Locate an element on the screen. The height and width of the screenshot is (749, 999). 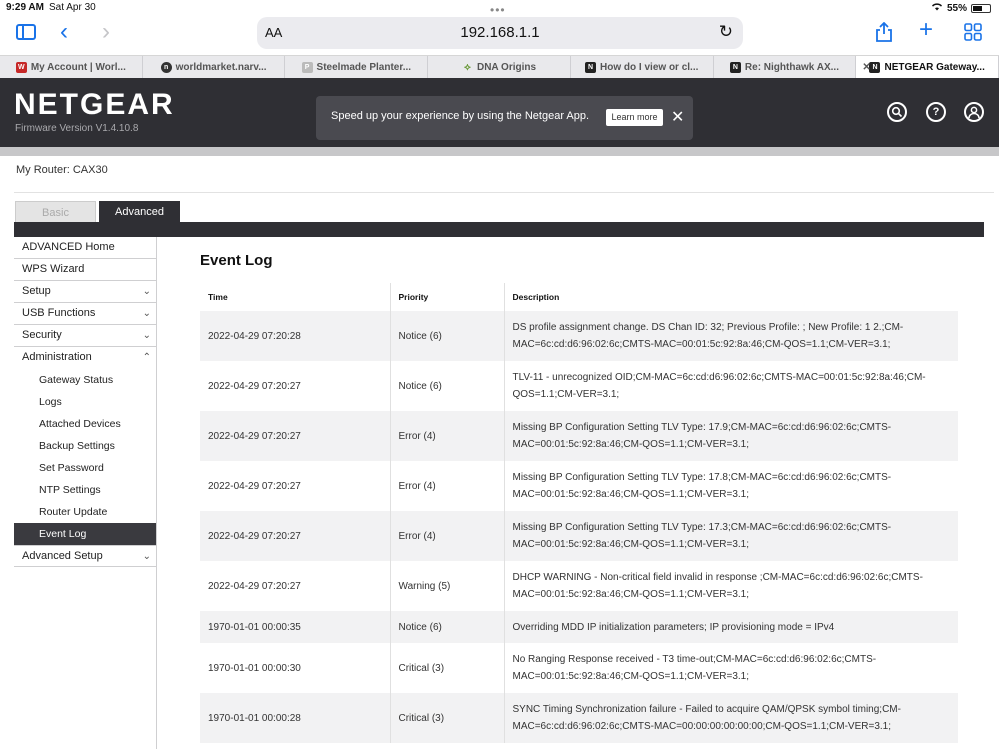
steelmade-favicon-icon: P is located at coordinates (307, 67).